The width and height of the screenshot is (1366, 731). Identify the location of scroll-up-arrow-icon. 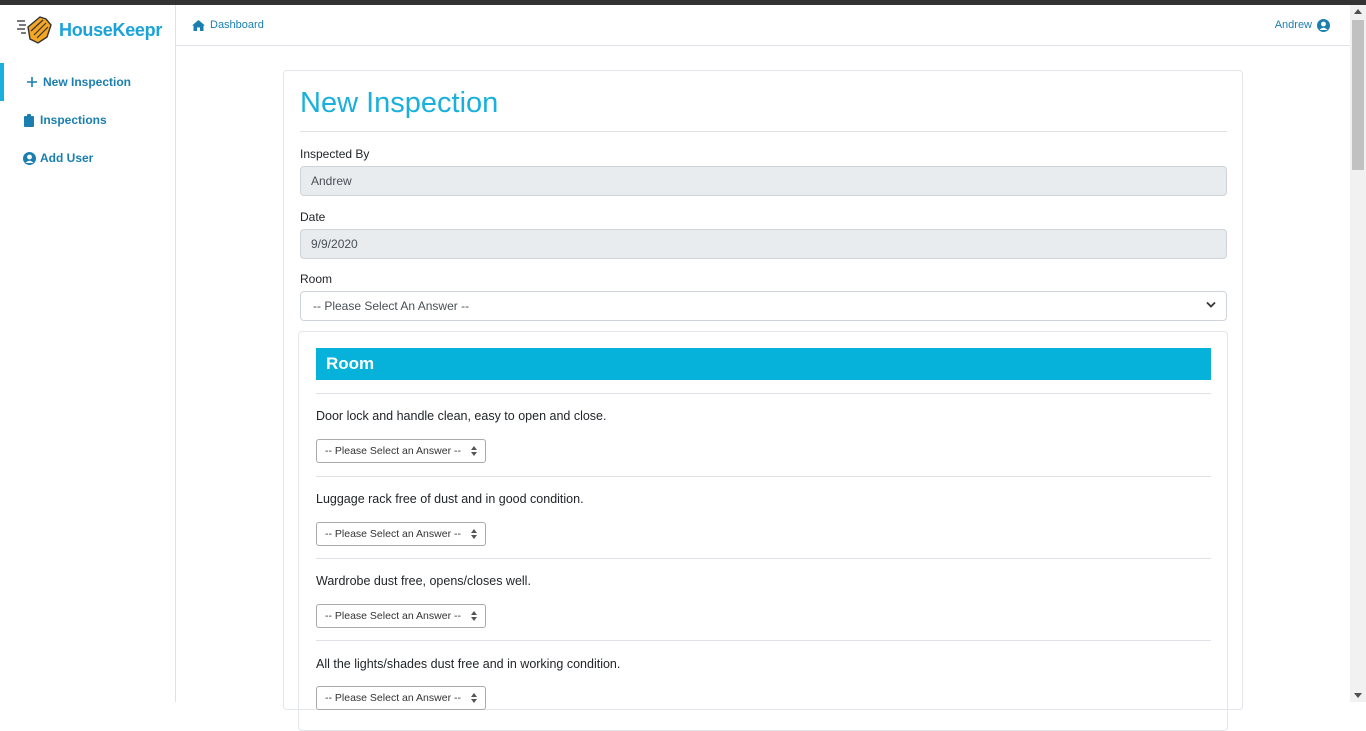
(1358, 11).